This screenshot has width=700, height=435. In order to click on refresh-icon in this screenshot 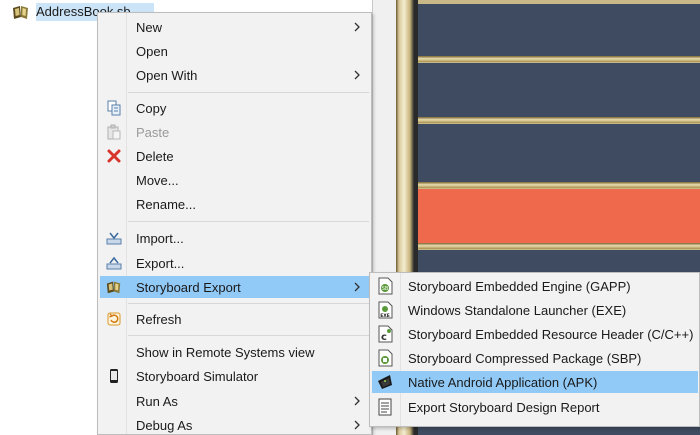, I will do `click(114, 319)`.